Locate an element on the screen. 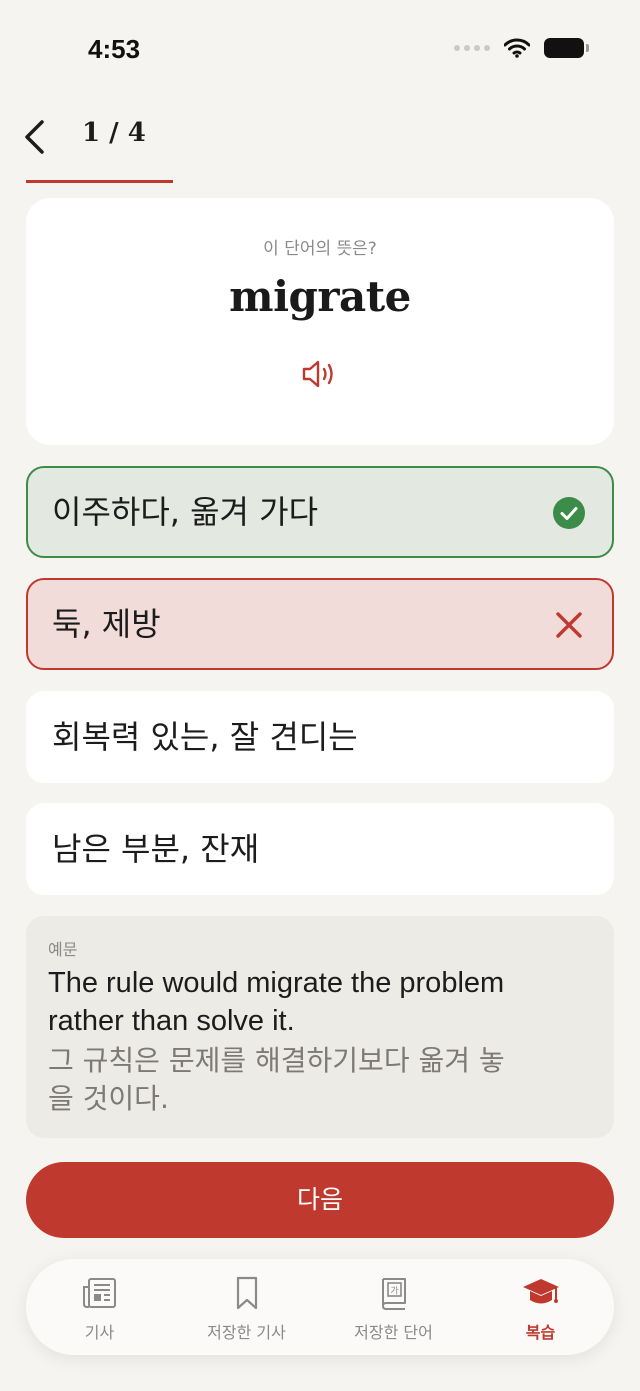 The image size is (640, 1391). tab-label: 복습 is located at coordinates (540, 1332).